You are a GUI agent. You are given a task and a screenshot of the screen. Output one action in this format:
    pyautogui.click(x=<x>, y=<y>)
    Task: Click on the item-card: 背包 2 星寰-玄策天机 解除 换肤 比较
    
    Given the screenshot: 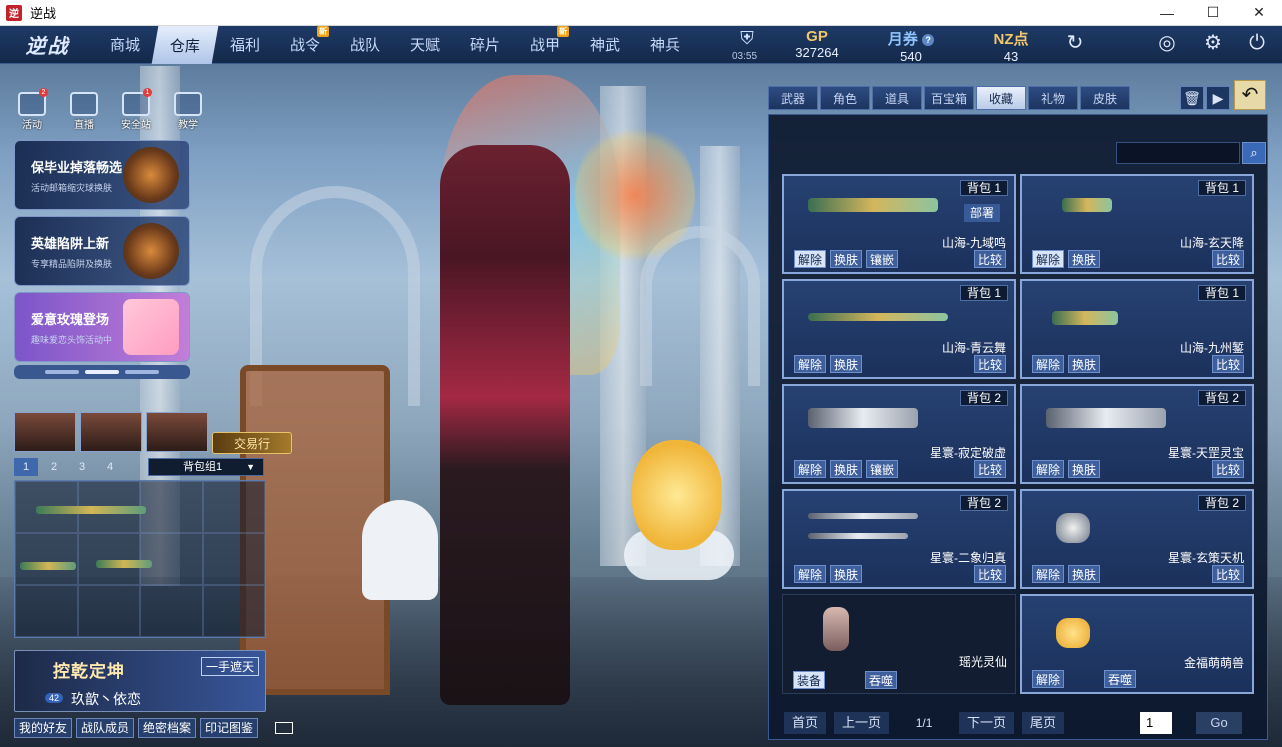 What is the action you would take?
    pyautogui.click(x=1137, y=539)
    